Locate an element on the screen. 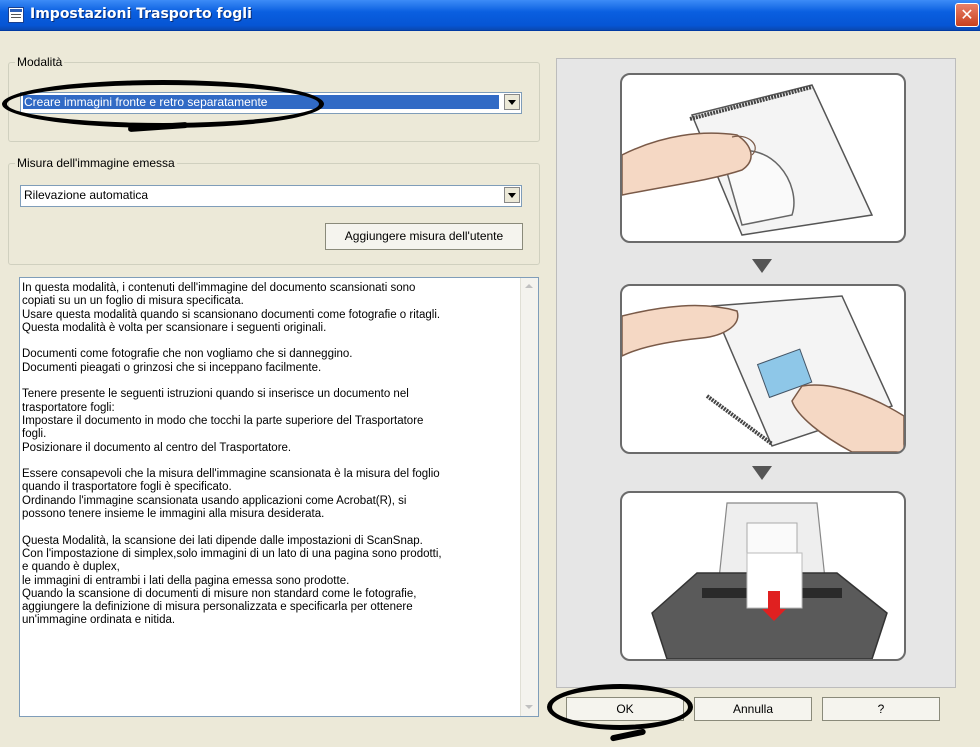 The width and height of the screenshot is (980, 747). step3-illustration is located at coordinates (763, 576).